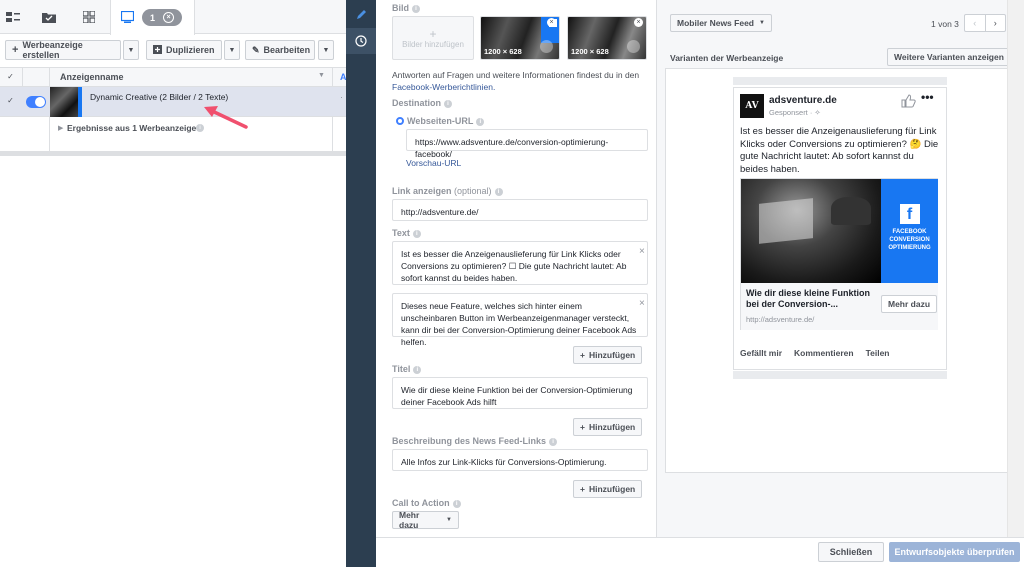  I want to click on image-thumbnail-1: f × 1200 × 628, so click(520, 38).